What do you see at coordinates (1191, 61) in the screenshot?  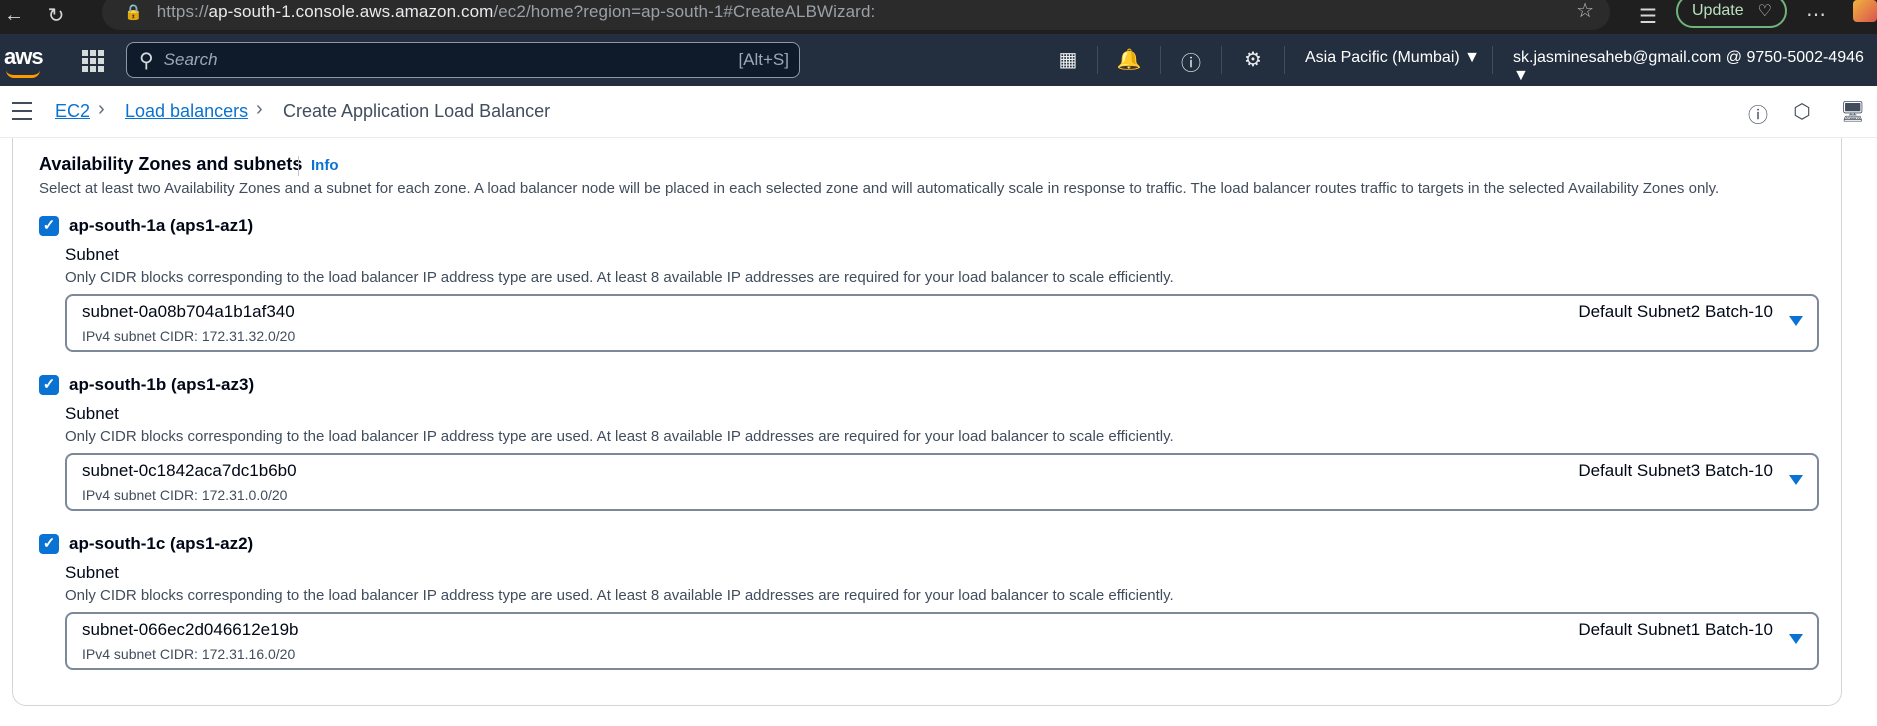 I see `help-icon: ⓘ` at bounding box center [1191, 61].